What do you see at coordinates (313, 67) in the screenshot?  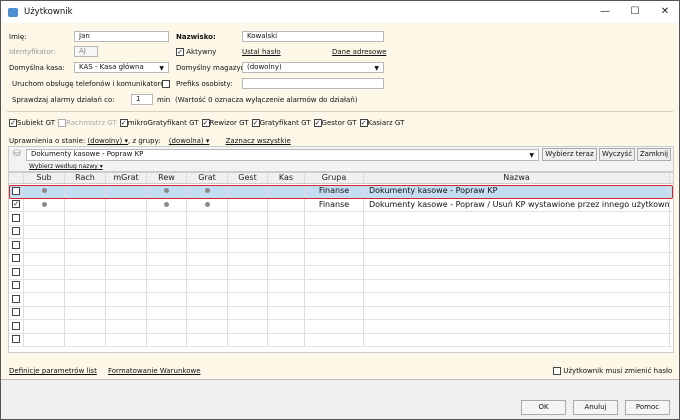 I see `magazyn-select: (dowolny) ▼` at bounding box center [313, 67].